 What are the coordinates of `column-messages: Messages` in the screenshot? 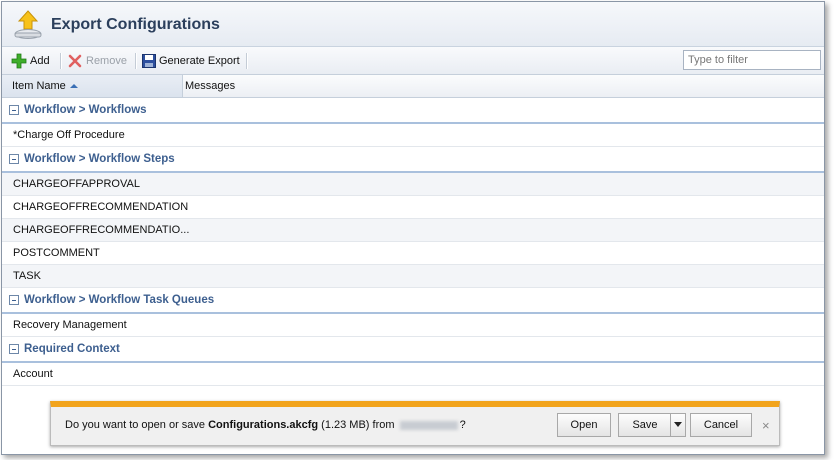 It's located at (285, 86).